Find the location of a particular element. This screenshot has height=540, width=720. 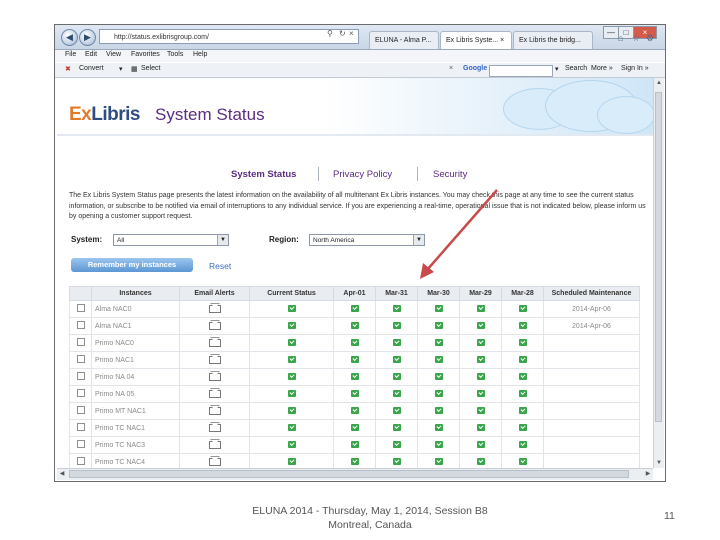

menu-file: File is located at coordinates (70, 54).